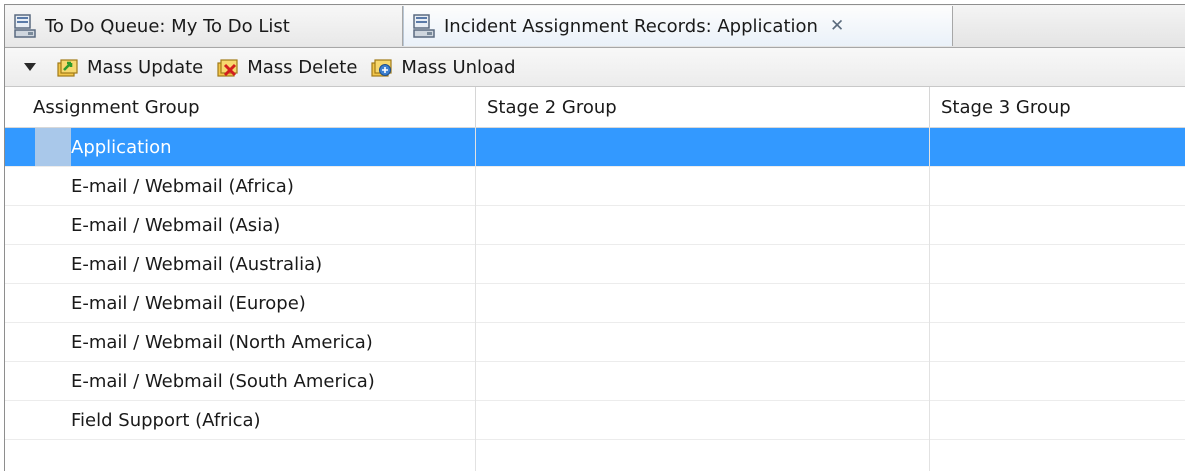 This screenshot has width=1197, height=474. What do you see at coordinates (116, 107) in the screenshot?
I see `column-header-label: Assignment Group` at bounding box center [116, 107].